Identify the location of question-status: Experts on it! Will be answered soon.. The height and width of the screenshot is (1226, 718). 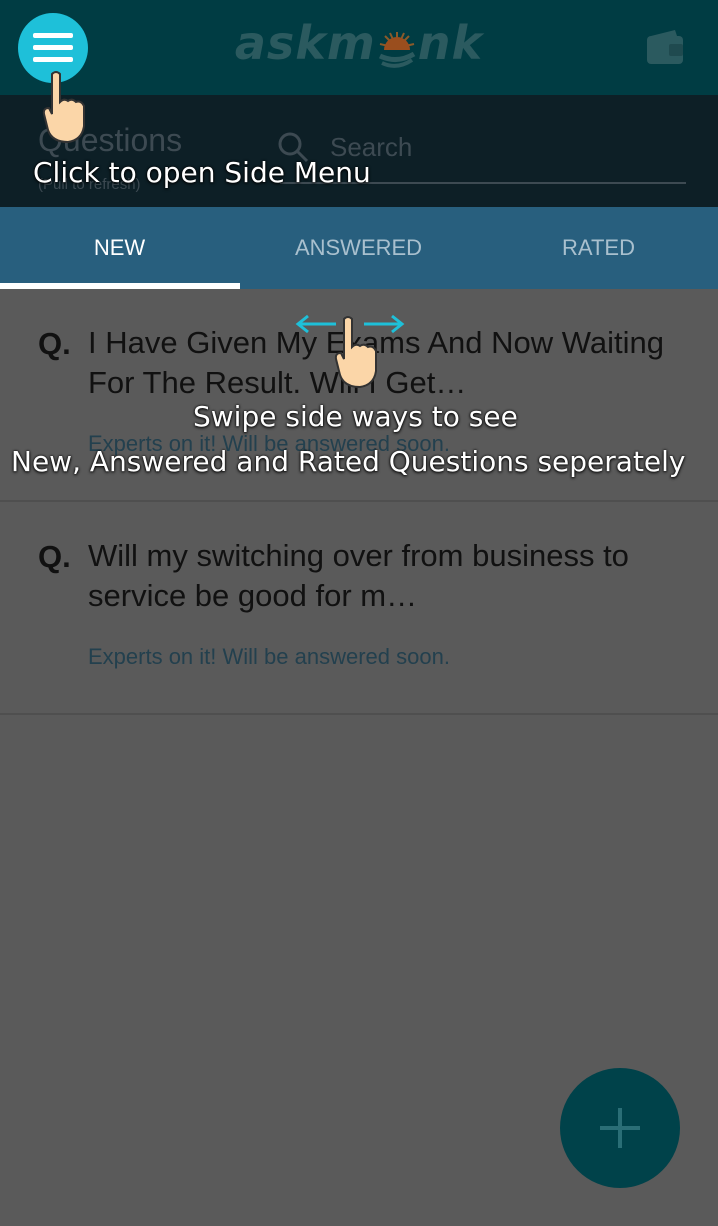
(269, 656).